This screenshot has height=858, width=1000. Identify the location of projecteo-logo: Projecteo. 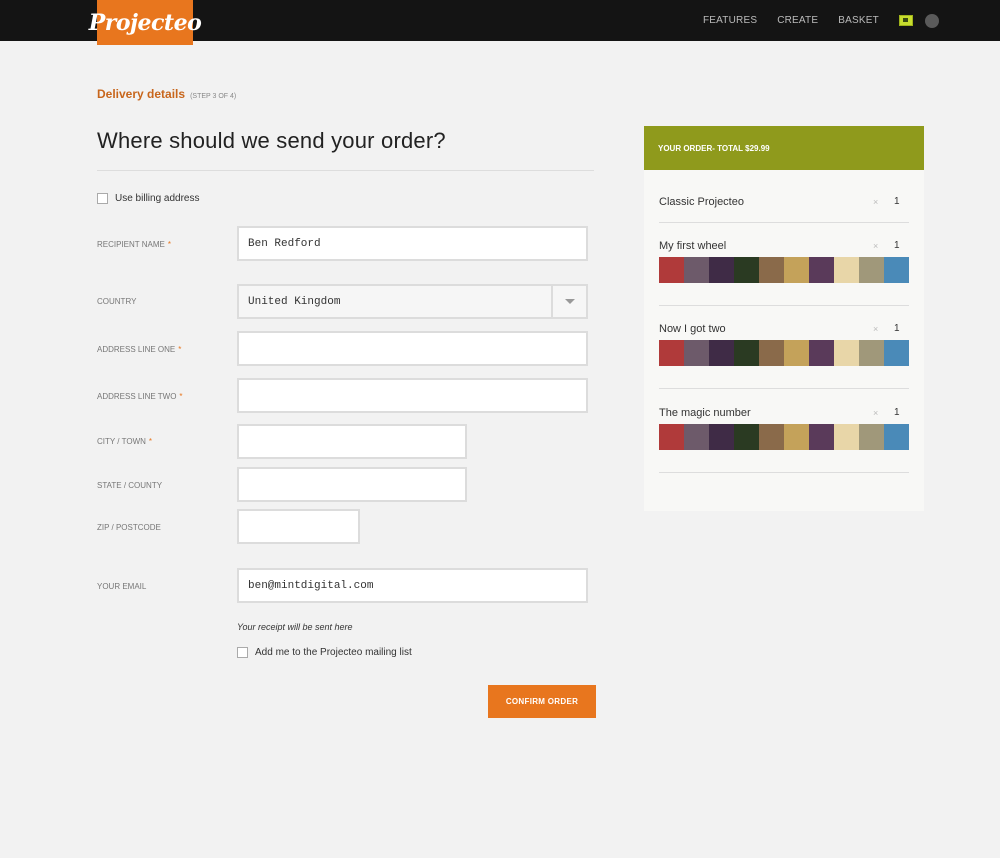
(145, 22).